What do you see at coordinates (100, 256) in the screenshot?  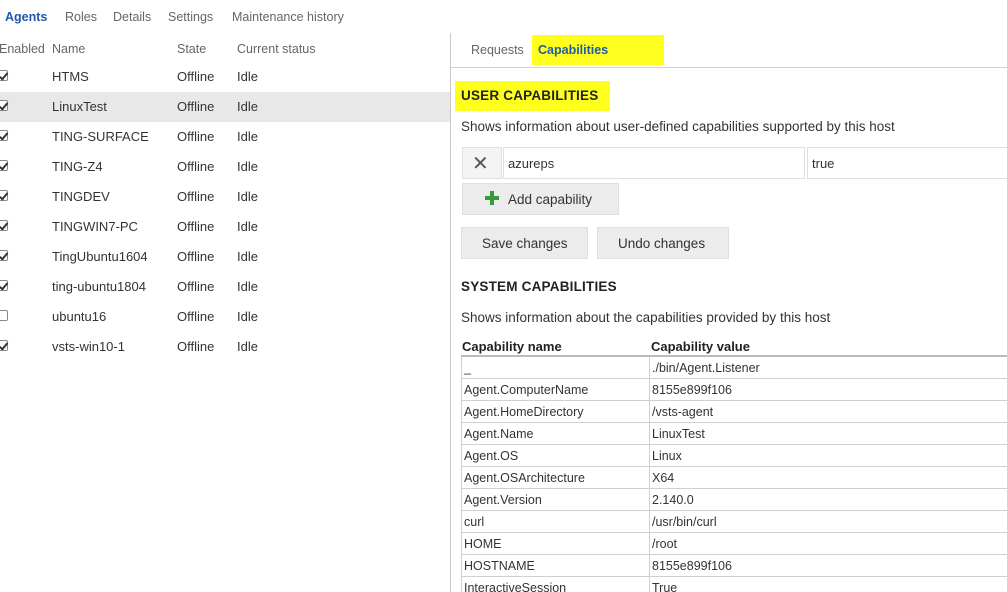 I see `agent-name: TingUbuntu1604` at bounding box center [100, 256].